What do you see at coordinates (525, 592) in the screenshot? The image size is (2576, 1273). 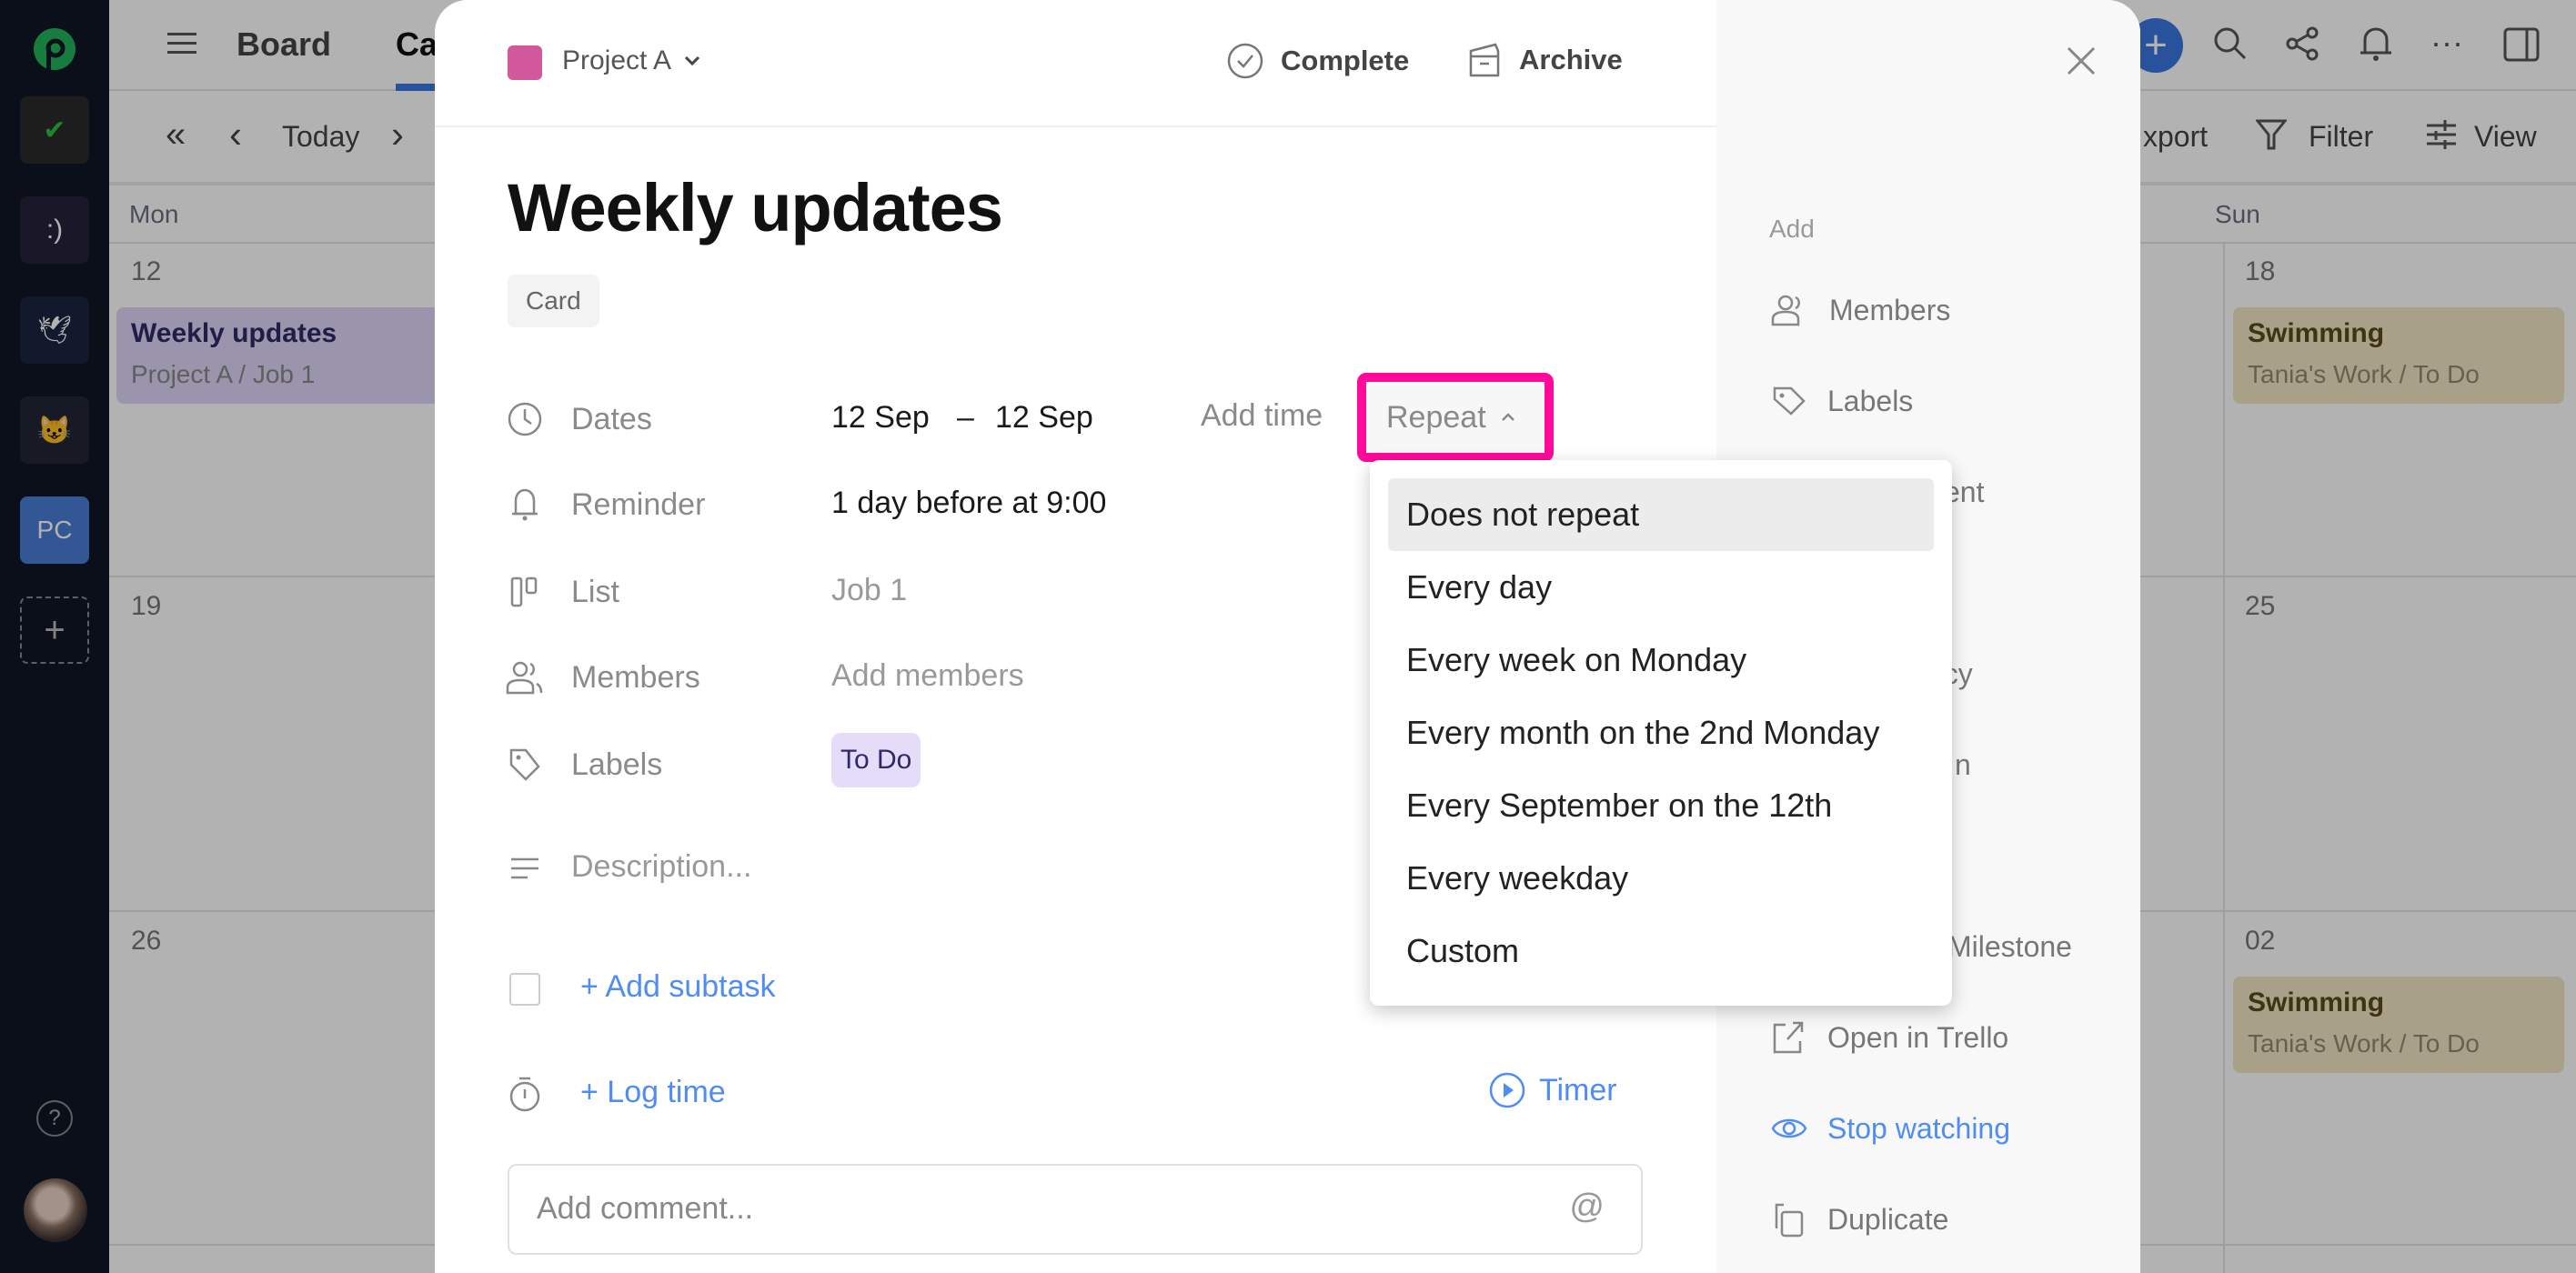 I see `list-board-icon` at bounding box center [525, 592].